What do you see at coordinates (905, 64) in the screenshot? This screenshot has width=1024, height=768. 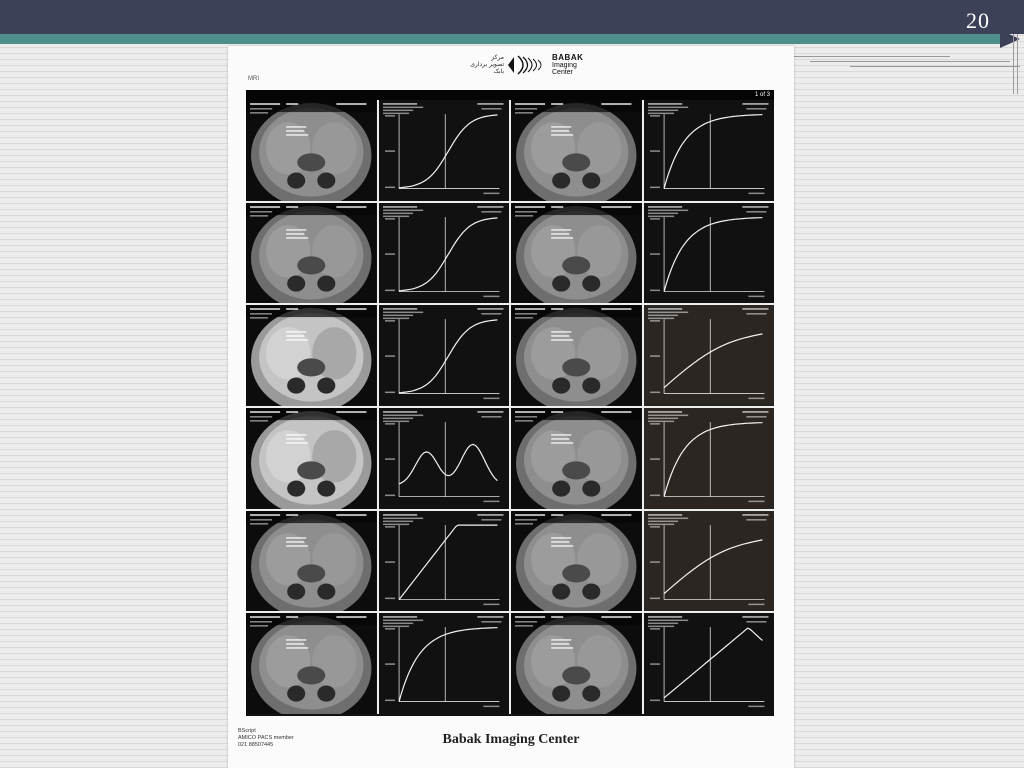 I see `decorative-corner-lines` at bounding box center [905, 64].